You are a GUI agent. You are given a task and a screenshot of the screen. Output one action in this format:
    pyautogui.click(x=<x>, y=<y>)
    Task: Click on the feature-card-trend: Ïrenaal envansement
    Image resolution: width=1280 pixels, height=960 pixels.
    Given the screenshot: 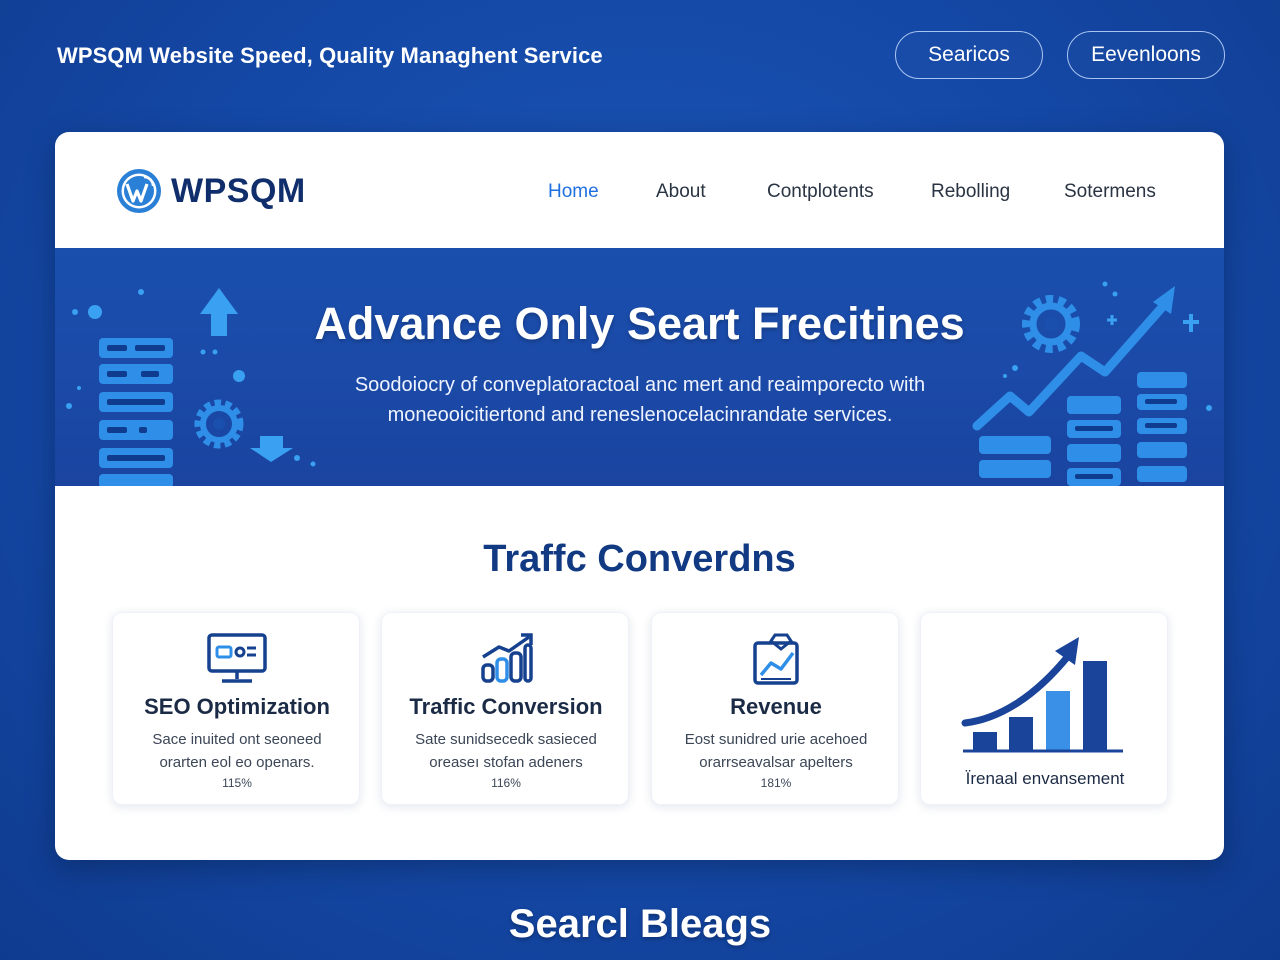 What is the action you would take?
    pyautogui.click(x=1044, y=708)
    